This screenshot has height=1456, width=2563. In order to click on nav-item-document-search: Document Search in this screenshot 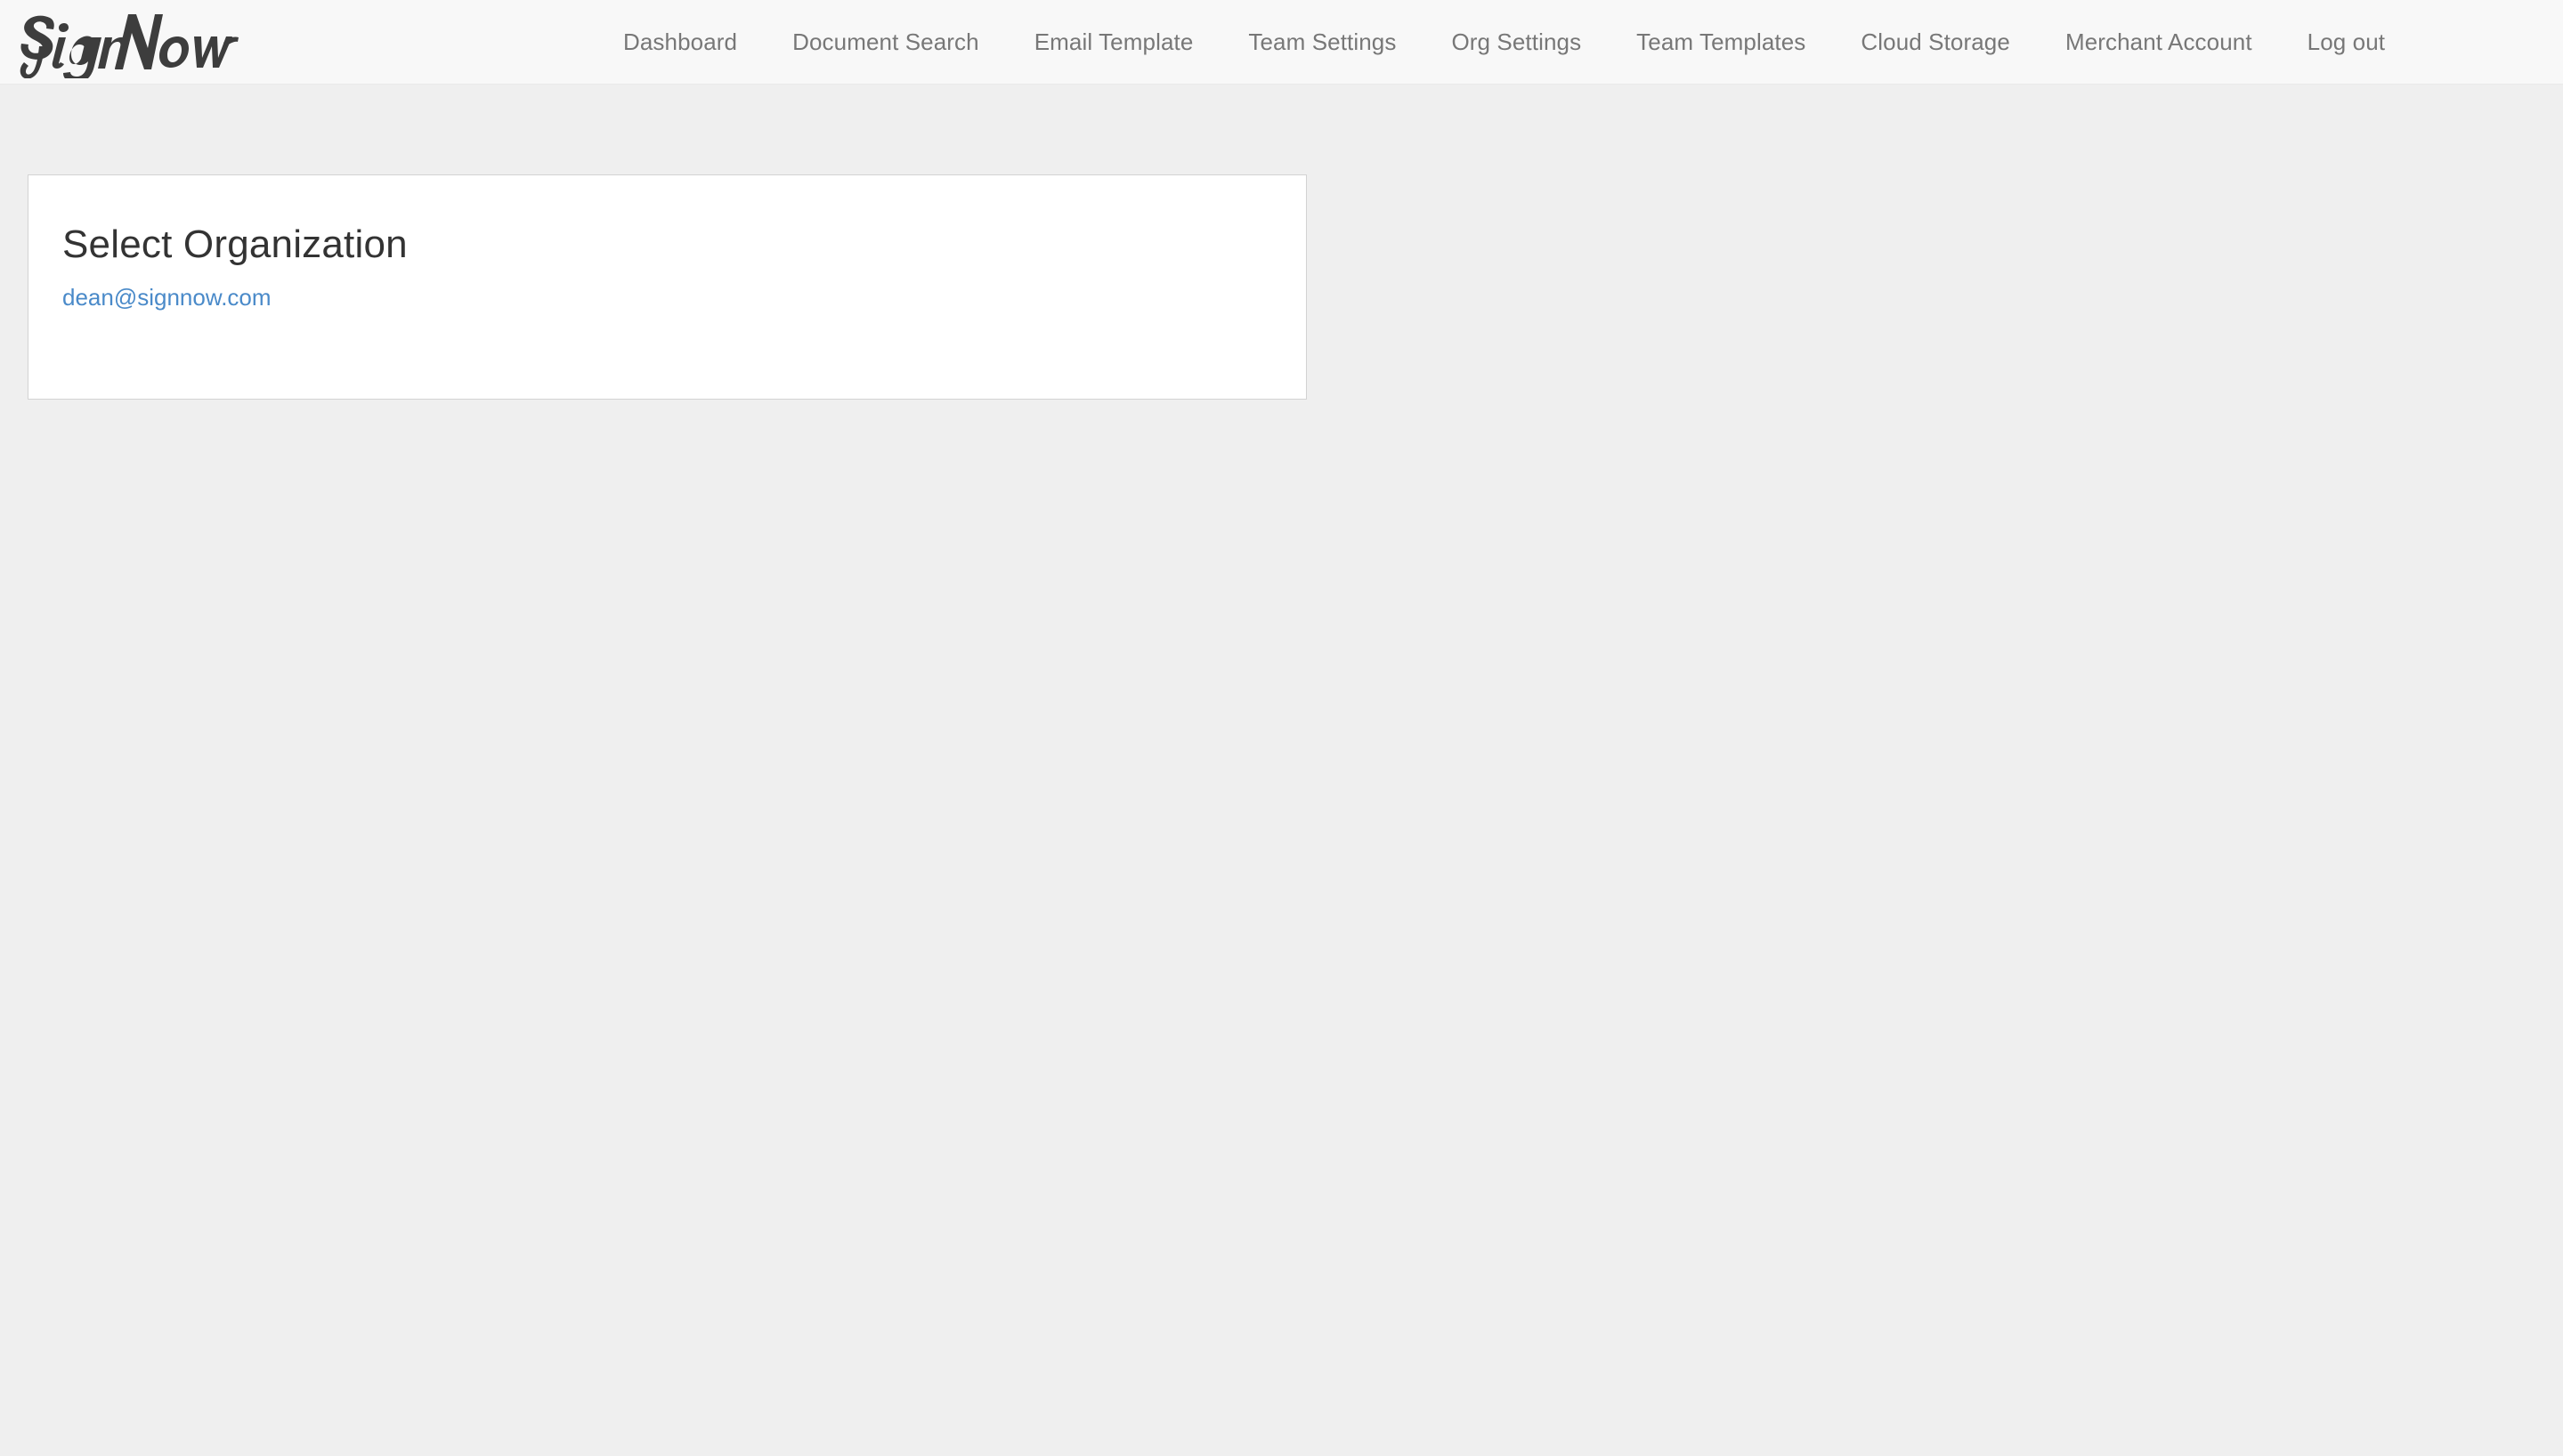, I will do `click(885, 42)`.